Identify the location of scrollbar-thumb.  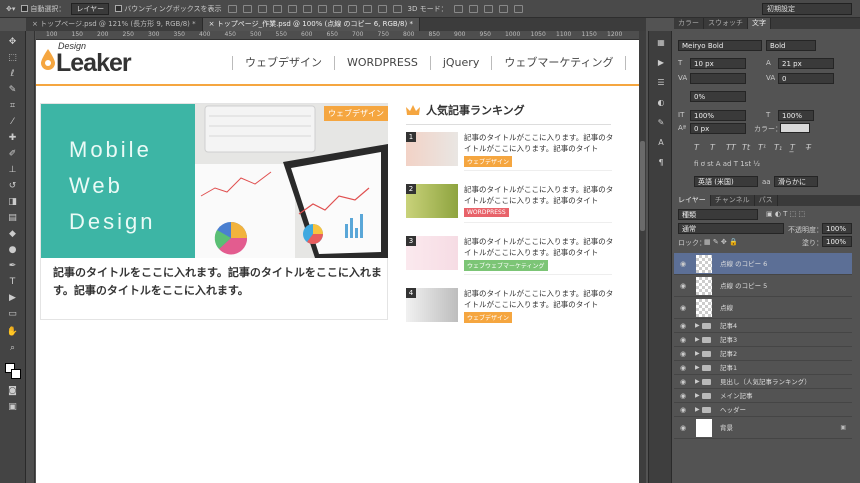
(642, 186).